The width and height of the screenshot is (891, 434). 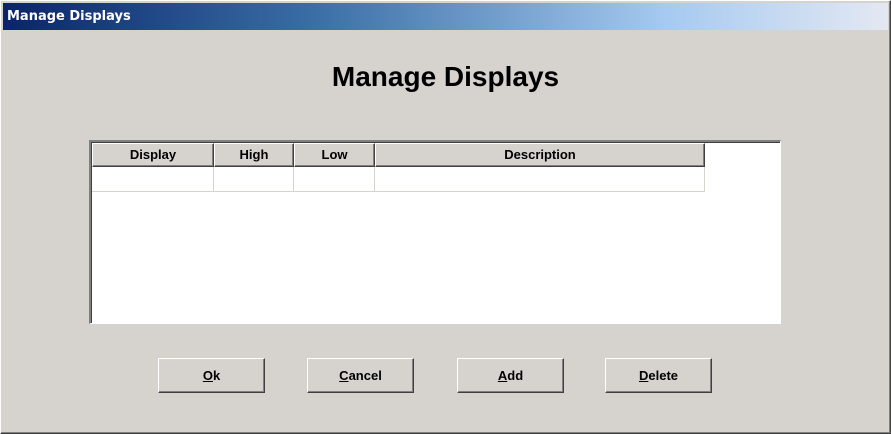 I want to click on cancel-label-rest: ancel, so click(x=365, y=375).